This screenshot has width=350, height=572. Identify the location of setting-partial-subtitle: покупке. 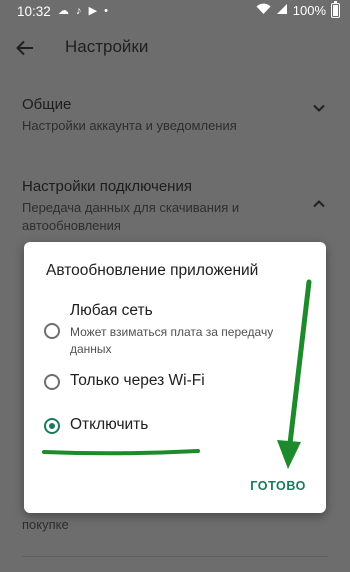
(45, 524).